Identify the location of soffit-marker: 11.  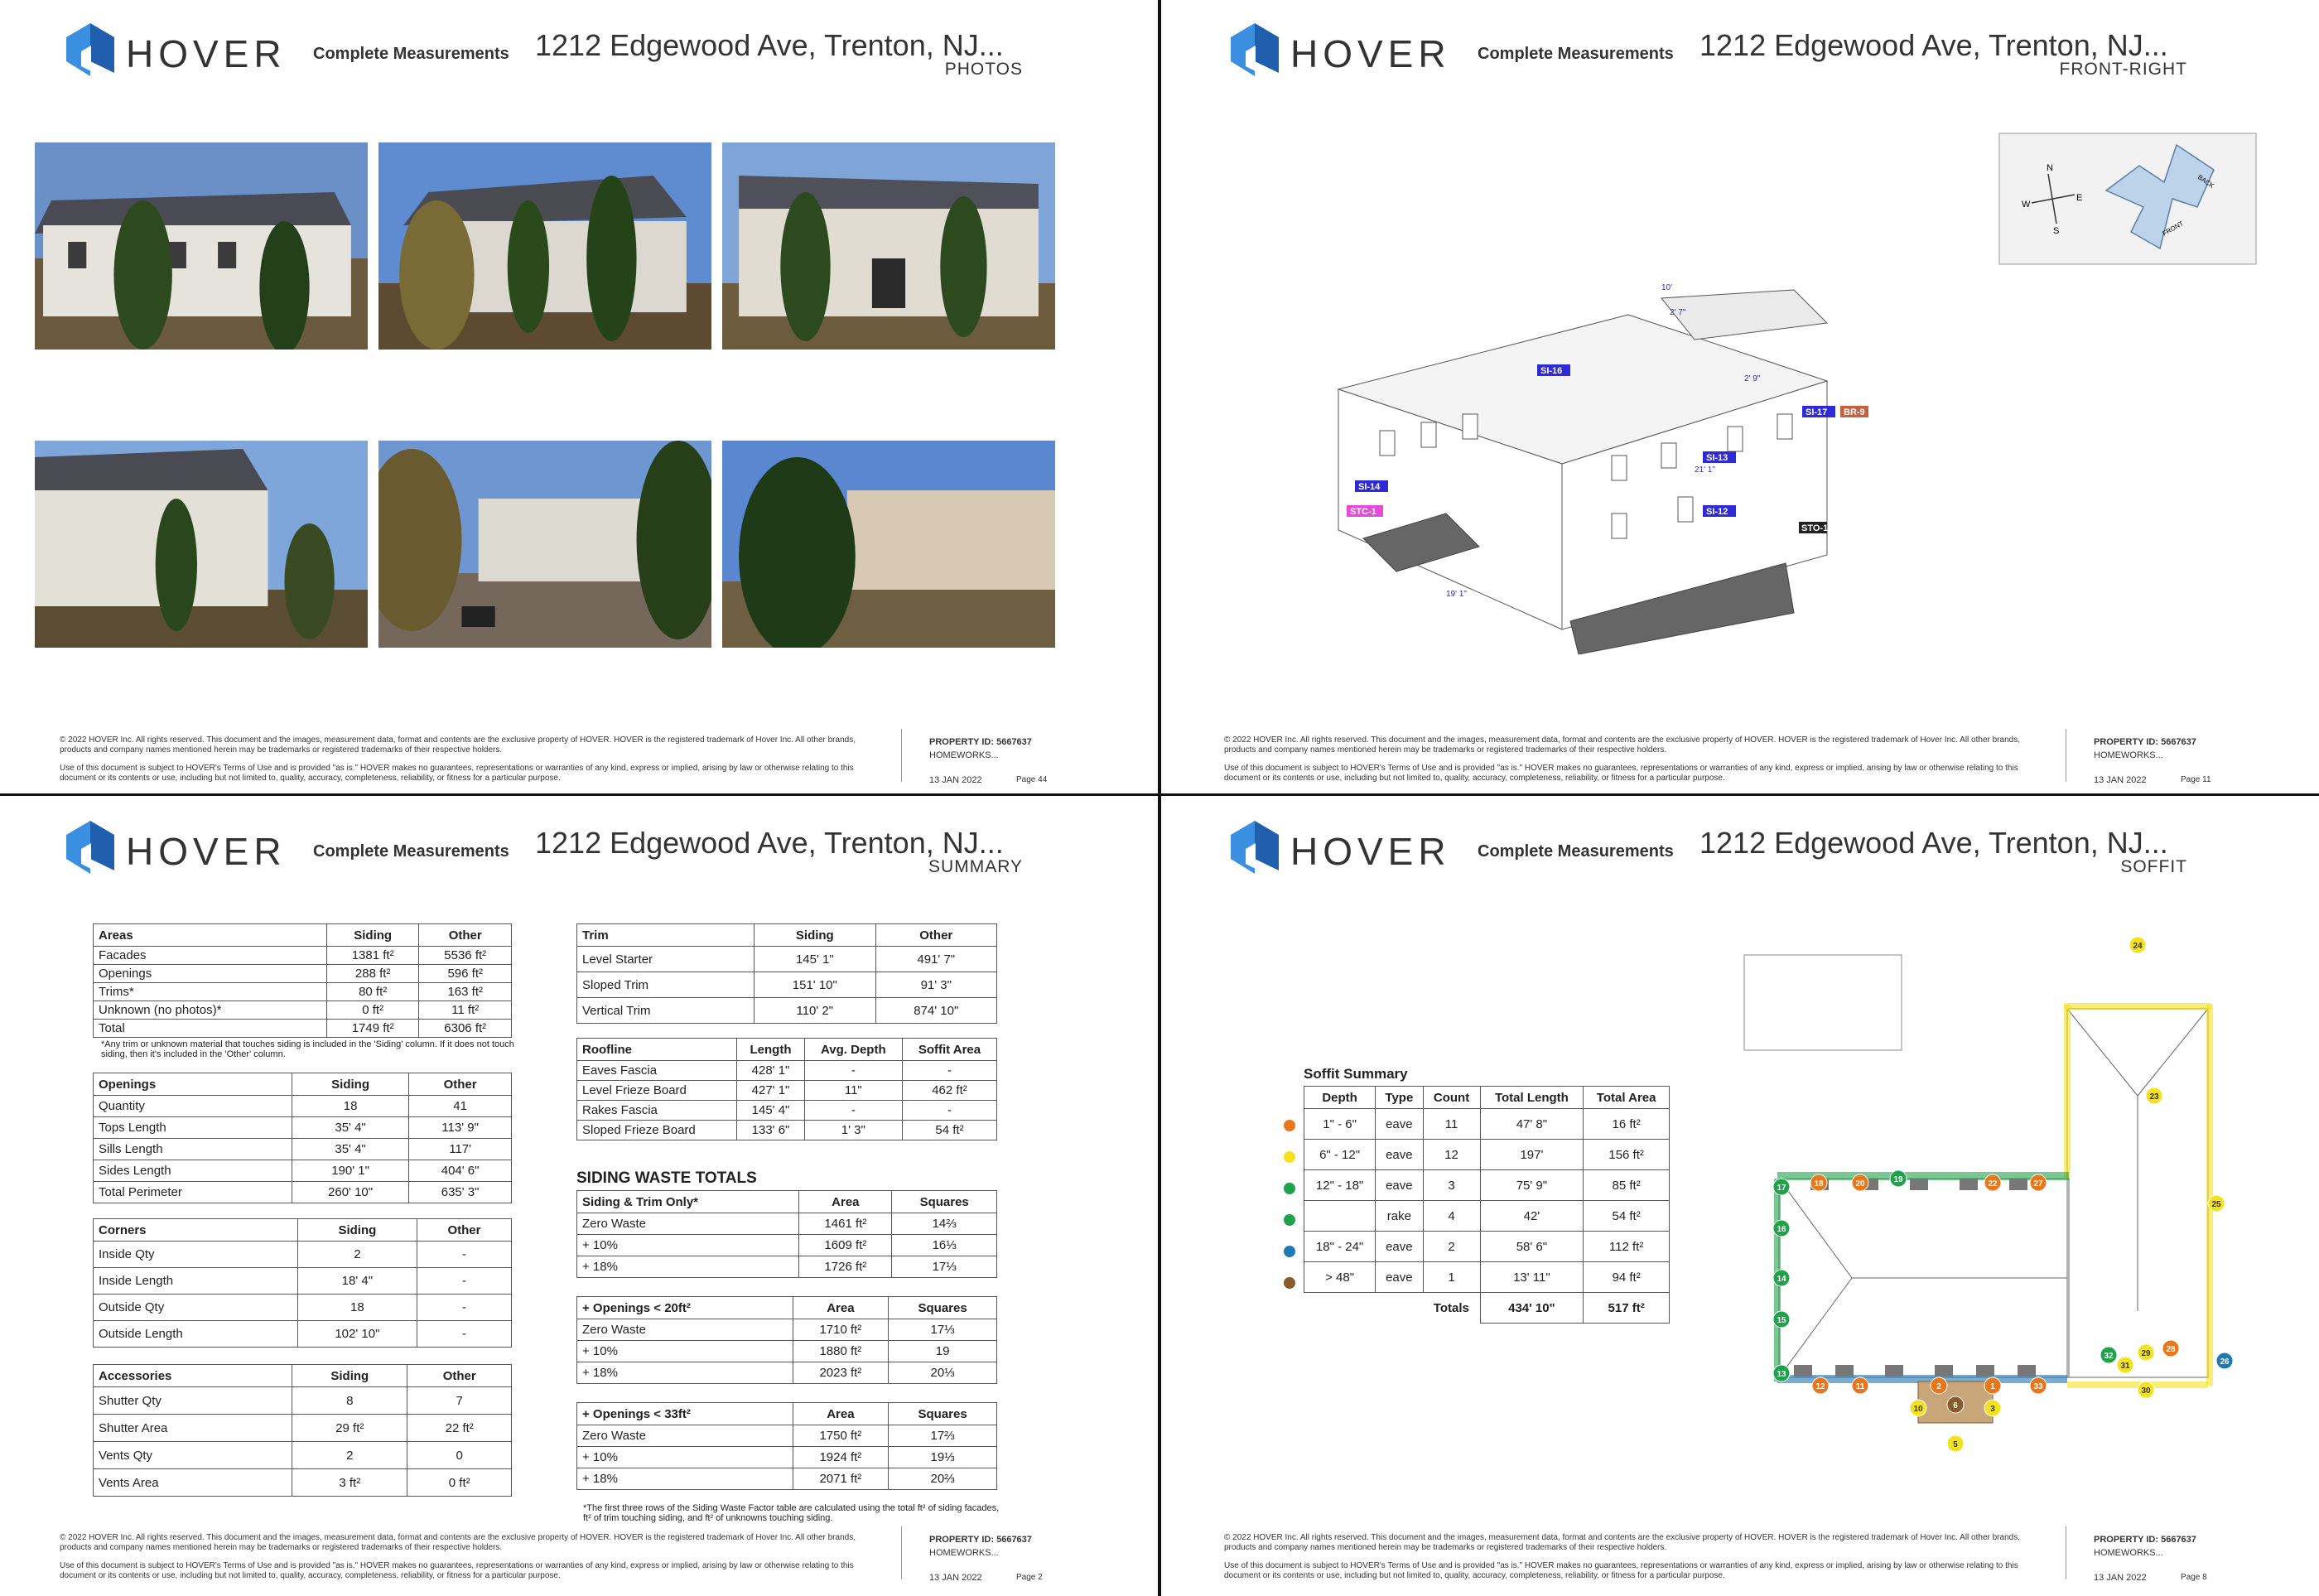
(1860, 1386).